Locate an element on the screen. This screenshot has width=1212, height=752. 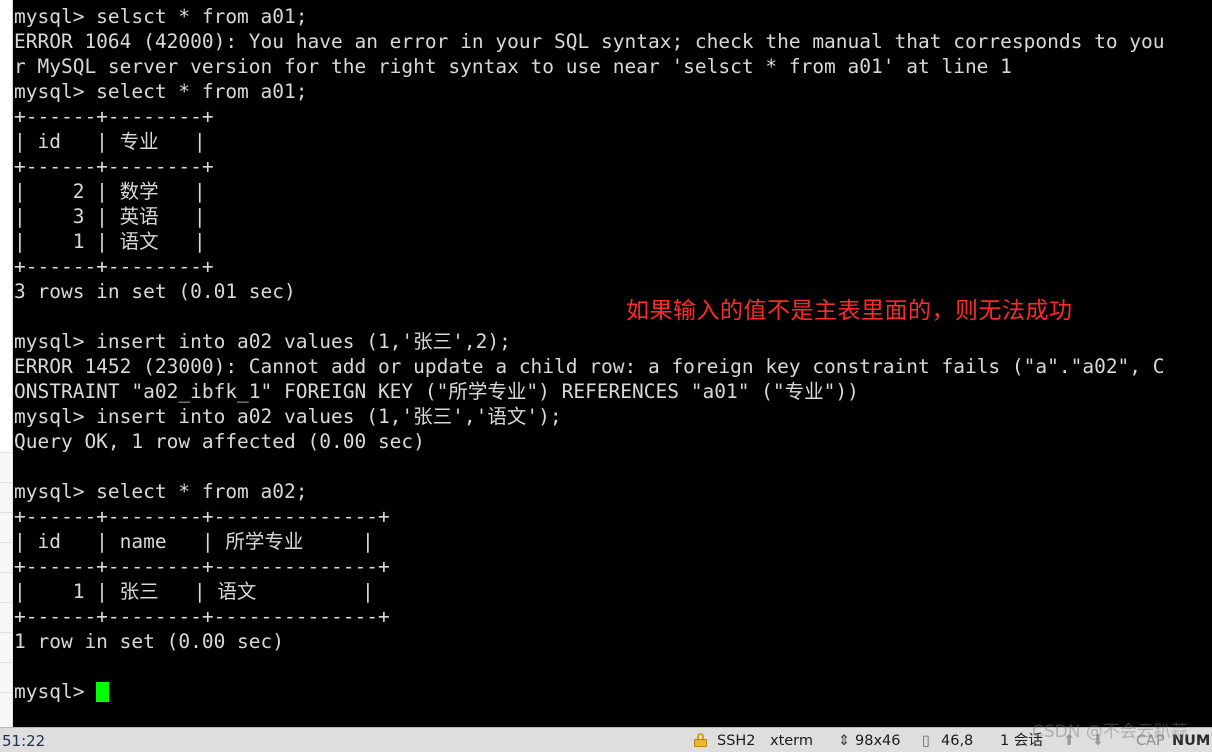
resize-icon: ⇕ is located at coordinates (844, 741).